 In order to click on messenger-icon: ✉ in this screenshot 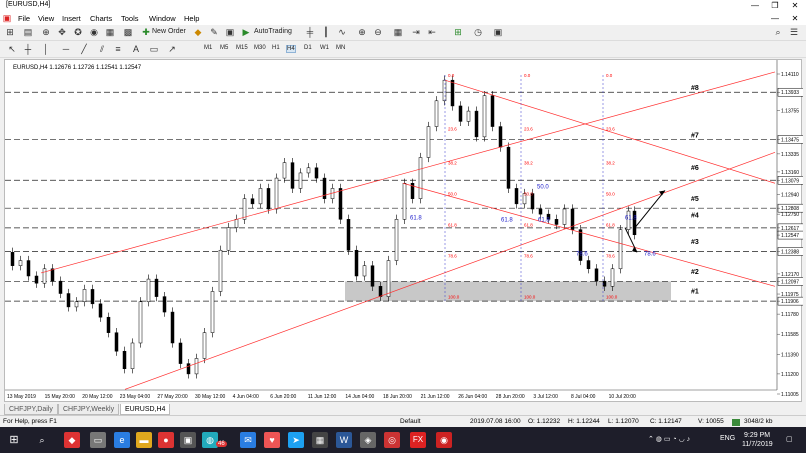, I will do `click(248, 440)`.